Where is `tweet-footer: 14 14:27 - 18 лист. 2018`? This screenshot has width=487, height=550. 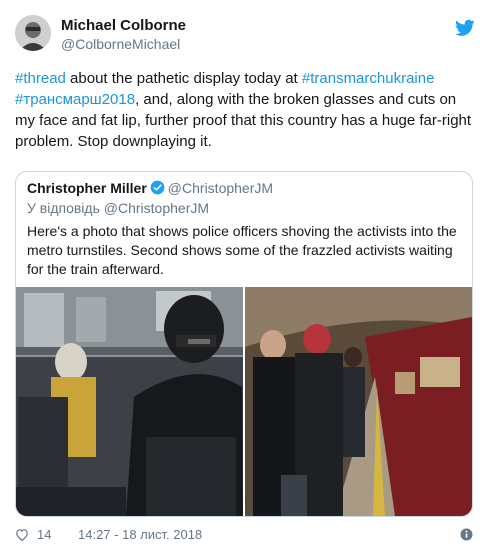 tweet-footer: 14 14:27 - 18 лист. 2018 is located at coordinates (245, 535).